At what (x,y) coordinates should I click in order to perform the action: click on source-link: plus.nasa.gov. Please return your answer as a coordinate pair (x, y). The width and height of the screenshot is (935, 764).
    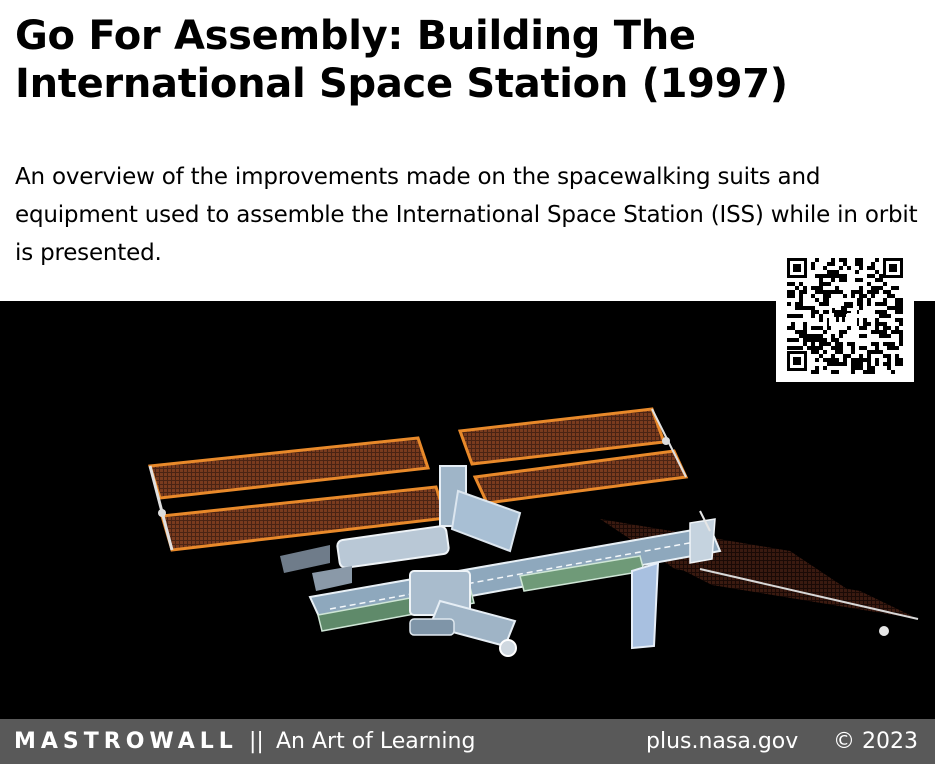
    Looking at the image, I should click on (722, 742).